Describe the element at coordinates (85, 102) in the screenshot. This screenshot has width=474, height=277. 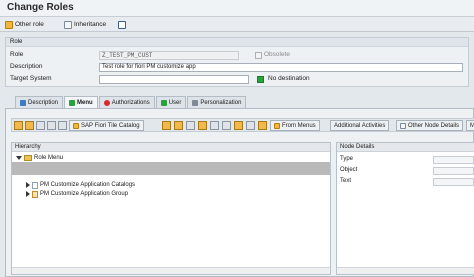
I see `tab-menu-label: Menu` at that location.